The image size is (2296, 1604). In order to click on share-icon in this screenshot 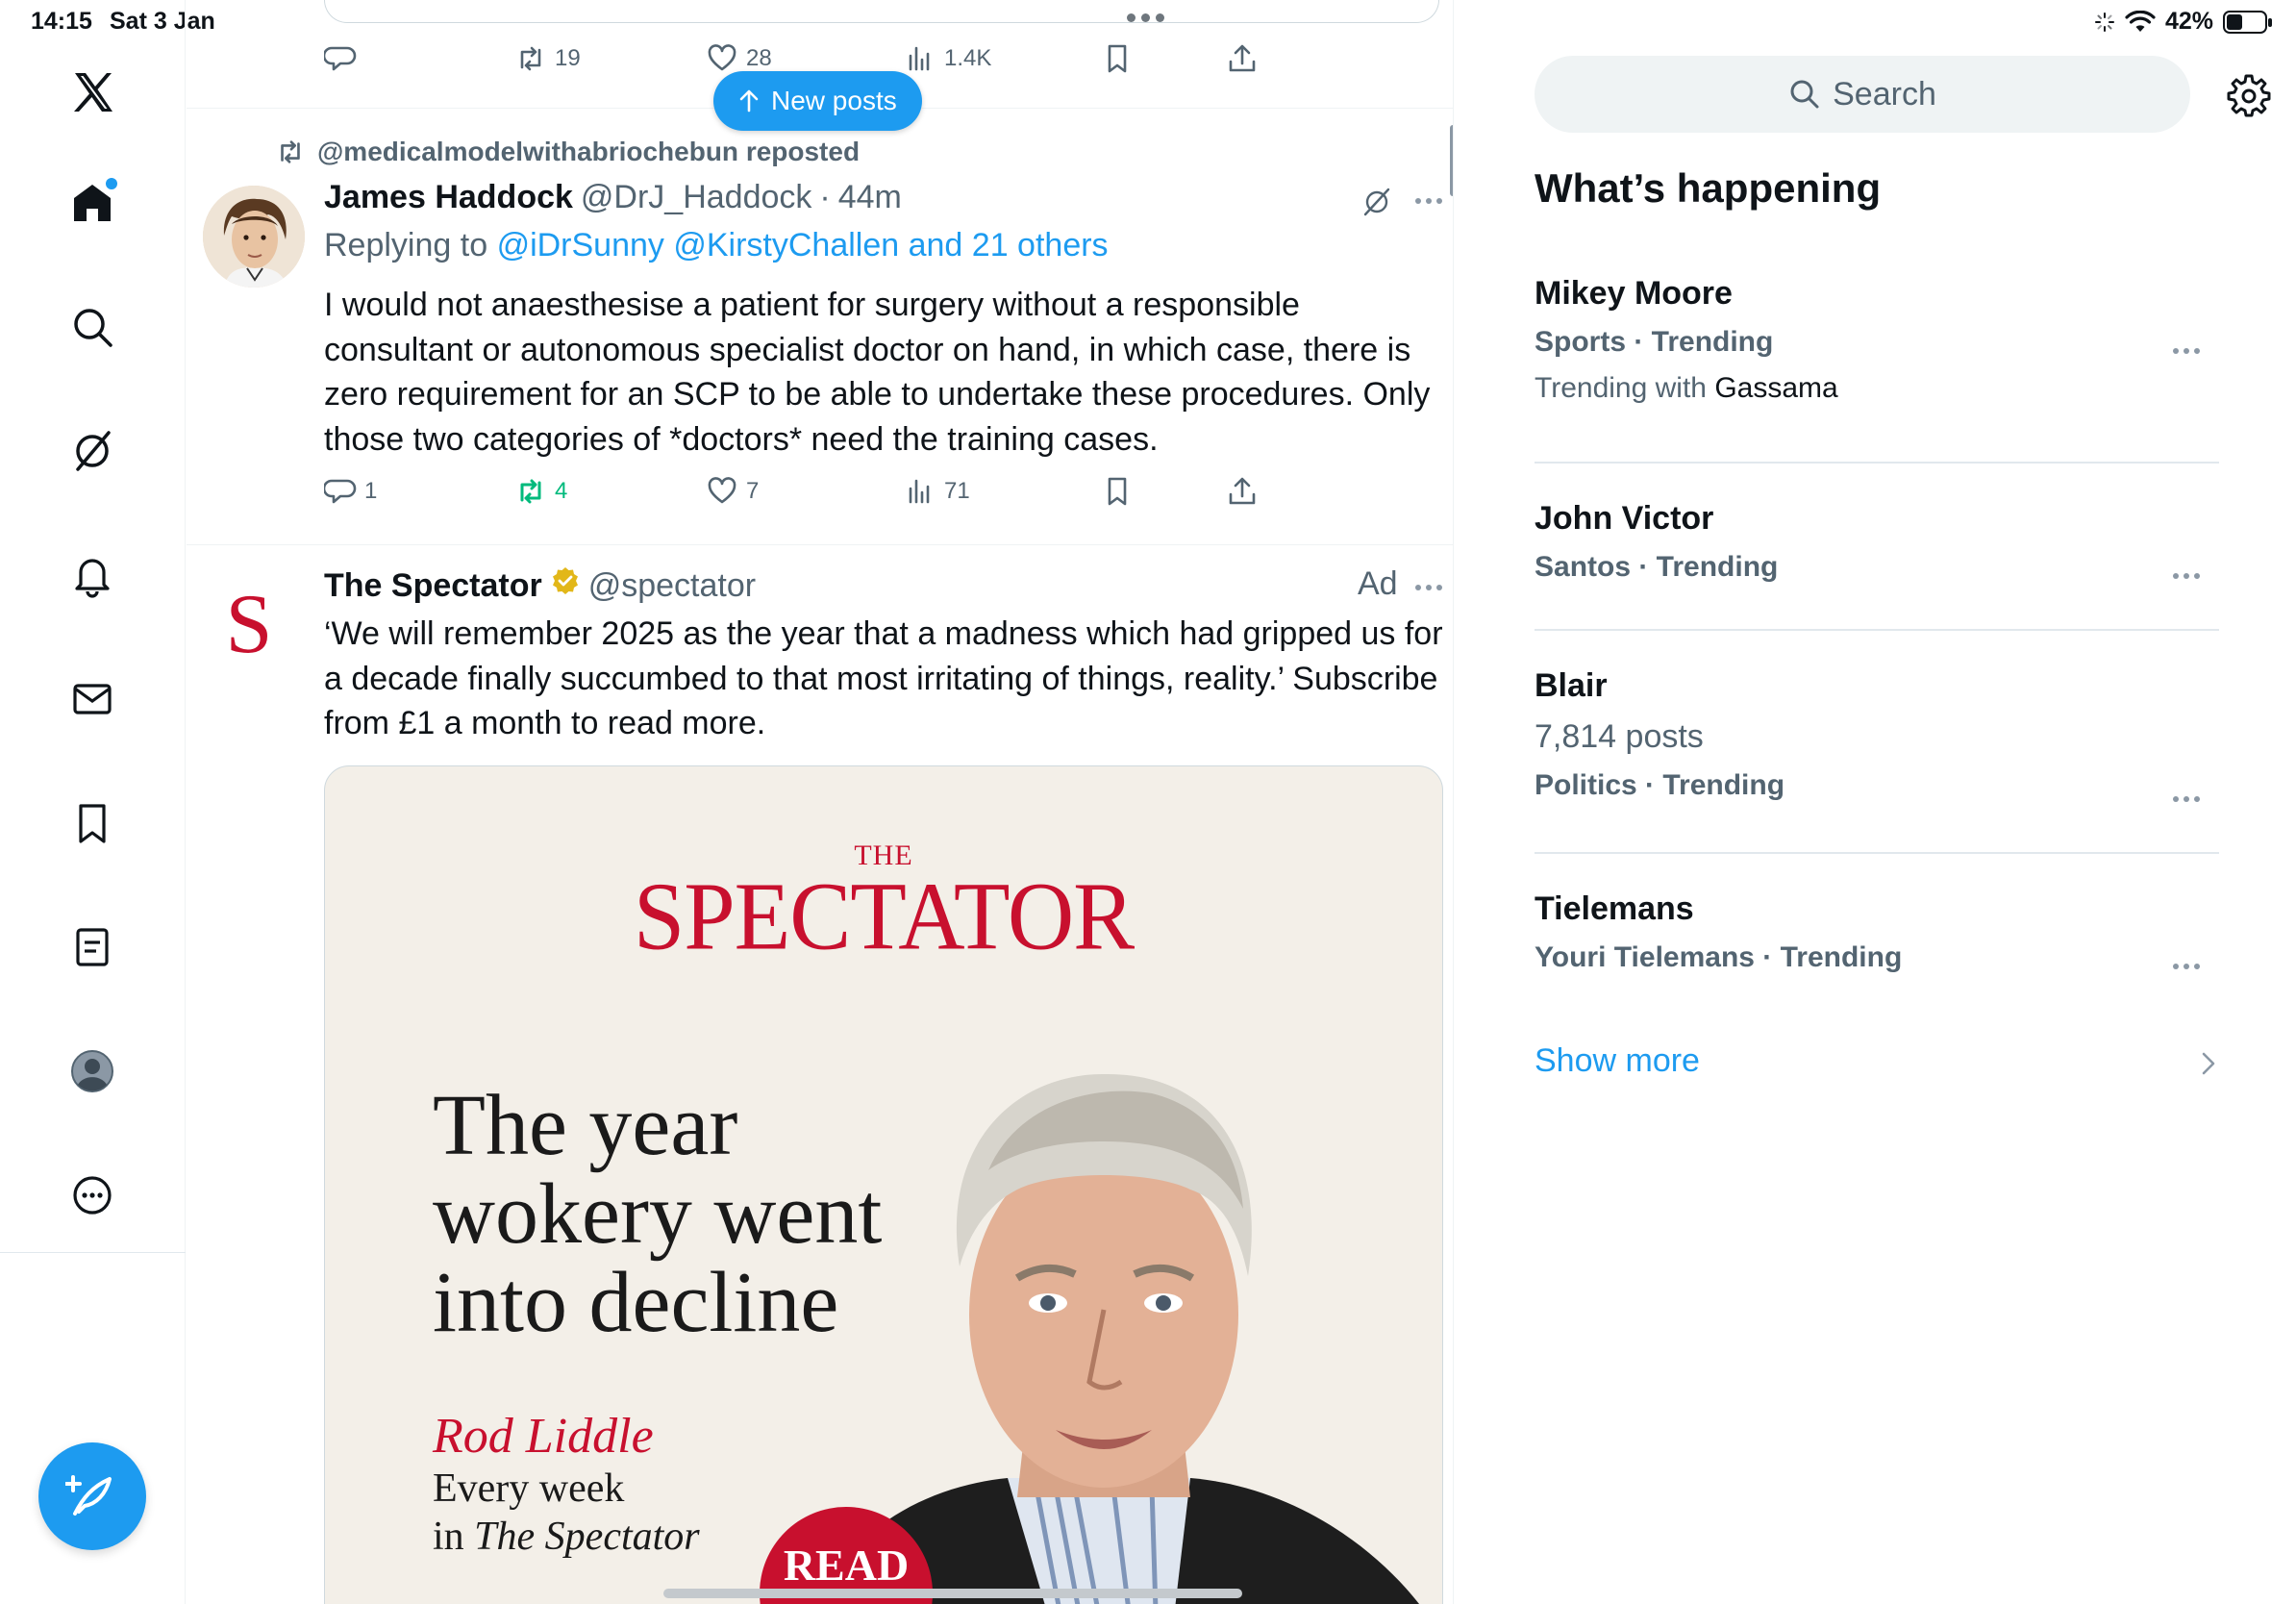, I will do `click(1242, 58)`.